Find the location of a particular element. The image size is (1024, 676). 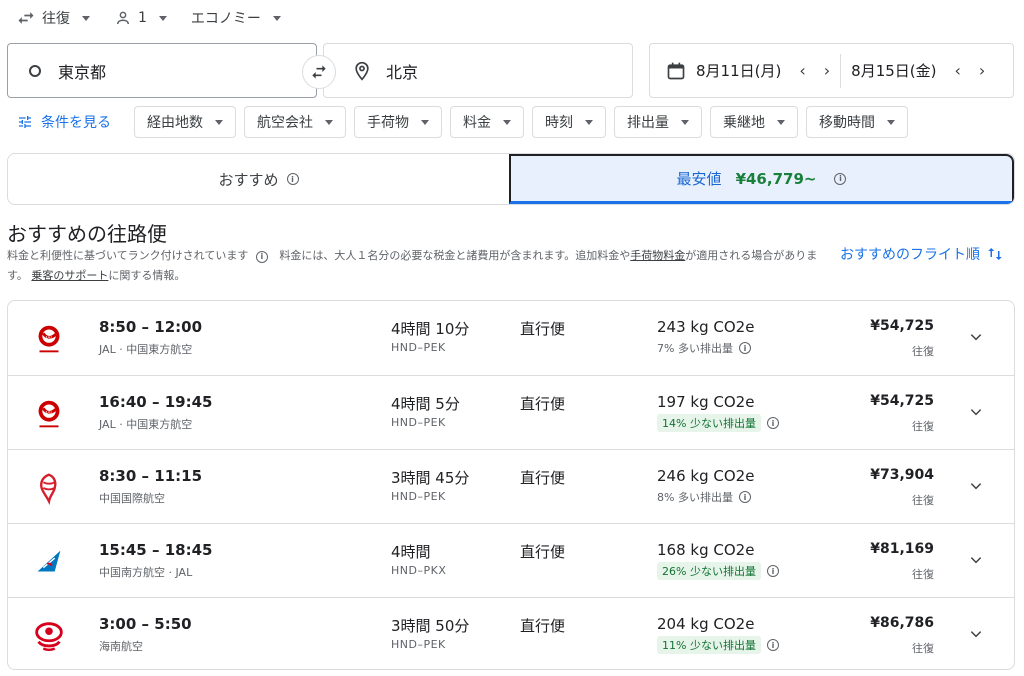

emissions-info: 14% 少ない排出量 i is located at coordinates (718, 423).